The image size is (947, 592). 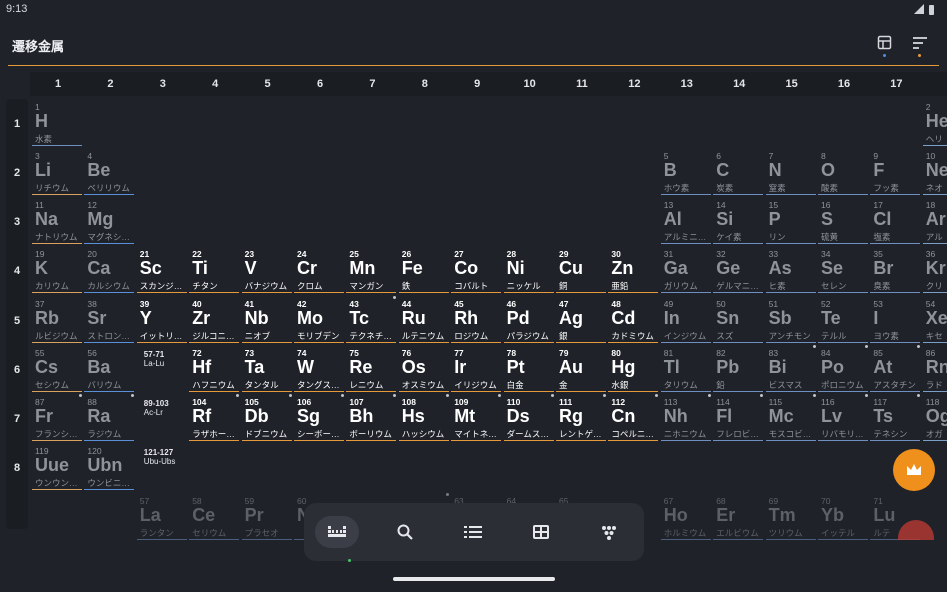 I want to click on element-tile: 86 Rn ラド, so click(x=934, y=369).